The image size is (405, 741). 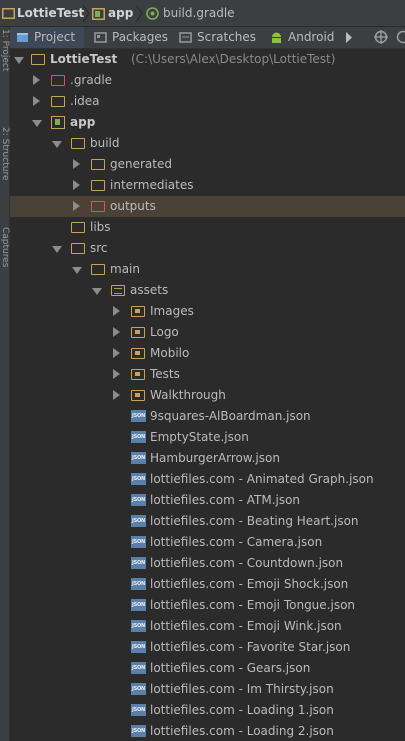 I want to click on tree-item-assets: assets, so click(x=207, y=290).